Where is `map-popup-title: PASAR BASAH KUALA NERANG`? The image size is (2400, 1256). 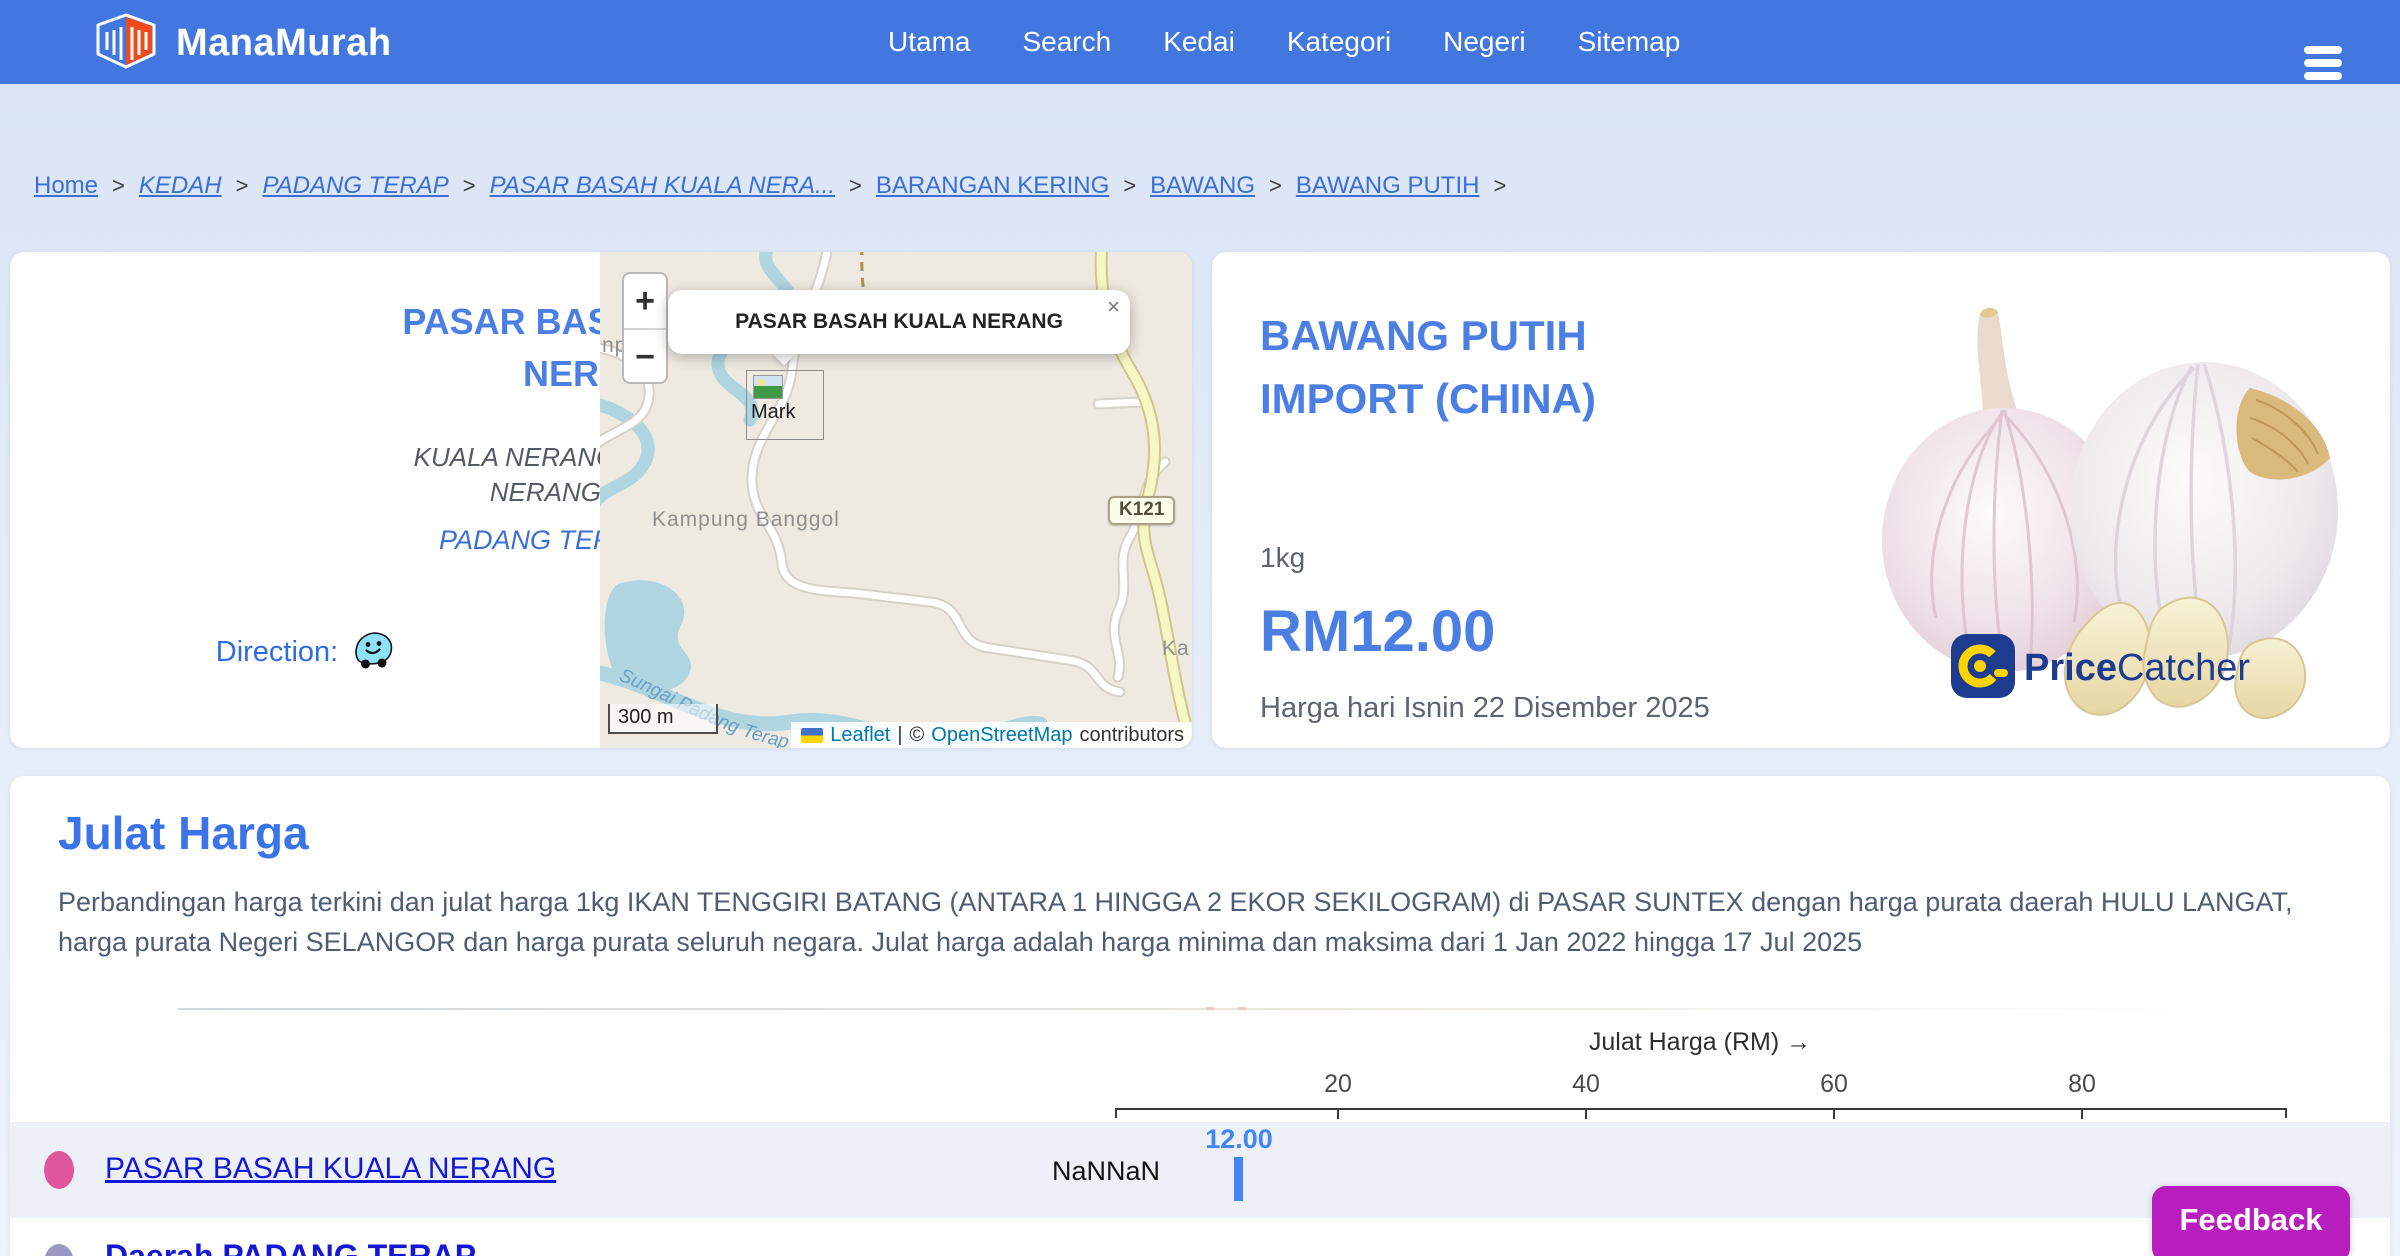 map-popup-title: PASAR BASAH KUALA NERANG is located at coordinates (899, 321).